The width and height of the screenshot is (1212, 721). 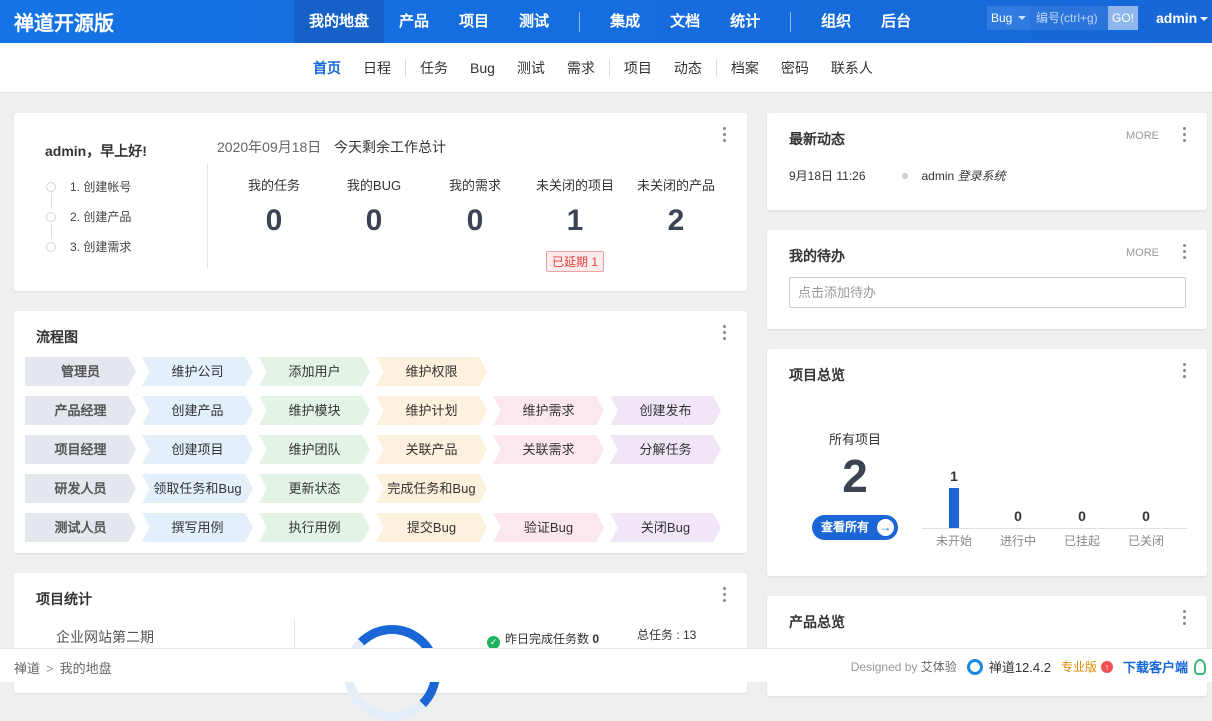 What do you see at coordinates (548, 527) in the screenshot?
I see `flow-step: 验证Bug` at bounding box center [548, 527].